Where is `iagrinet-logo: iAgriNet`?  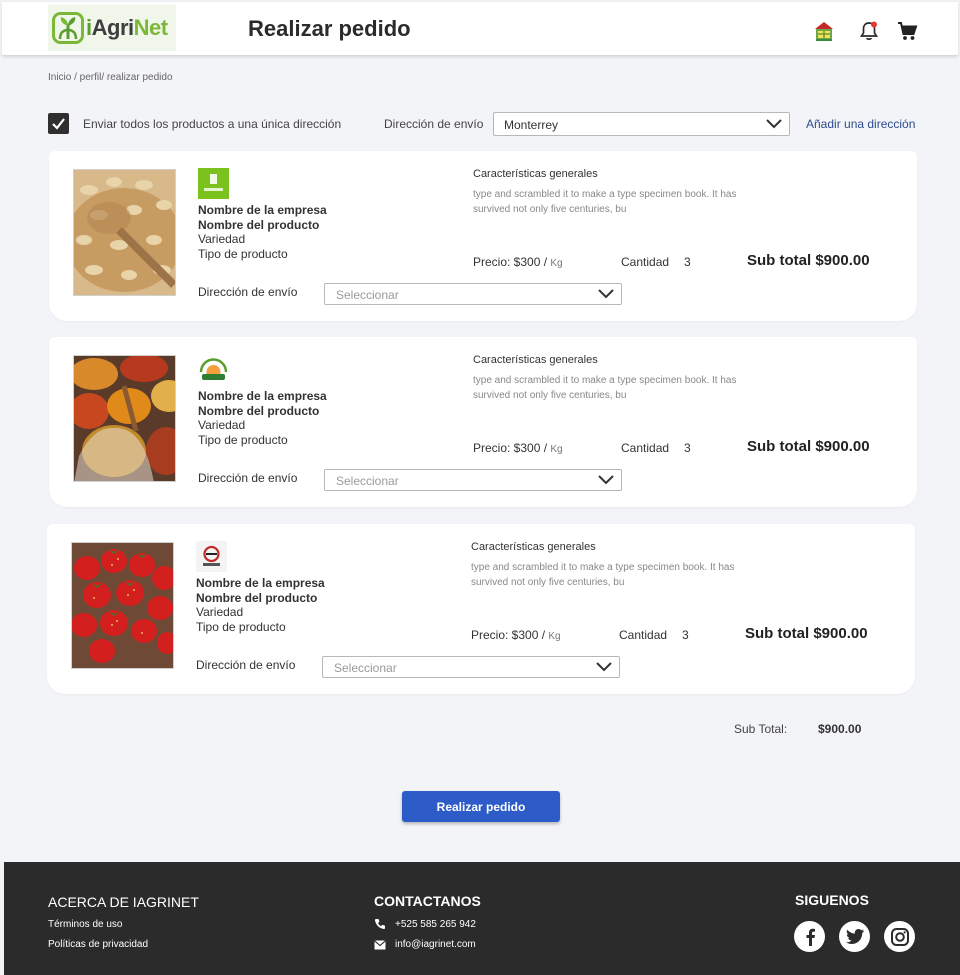
iagrinet-logo: iAgriNet is located at coordinates (112, 28).